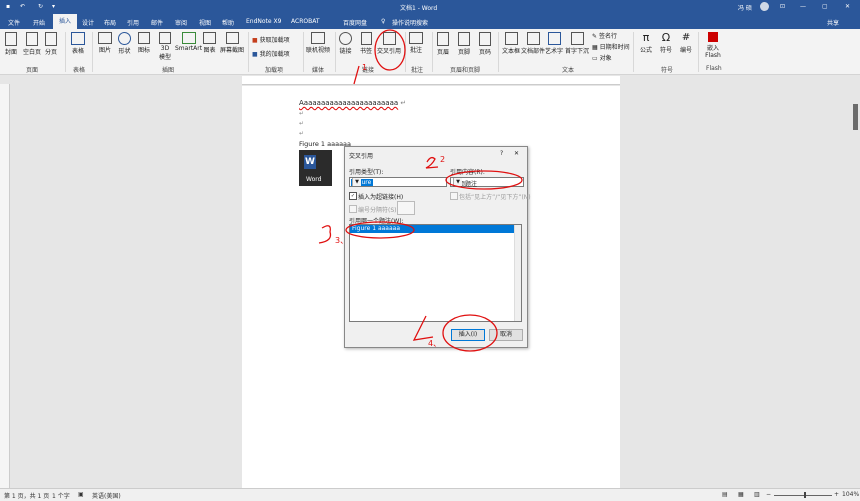 This screenshot has height=501, width=860. What do you see at coordinates (517, 273) in the screenshot?
I see `list-scrollbar` at bounding box center [517, 273].